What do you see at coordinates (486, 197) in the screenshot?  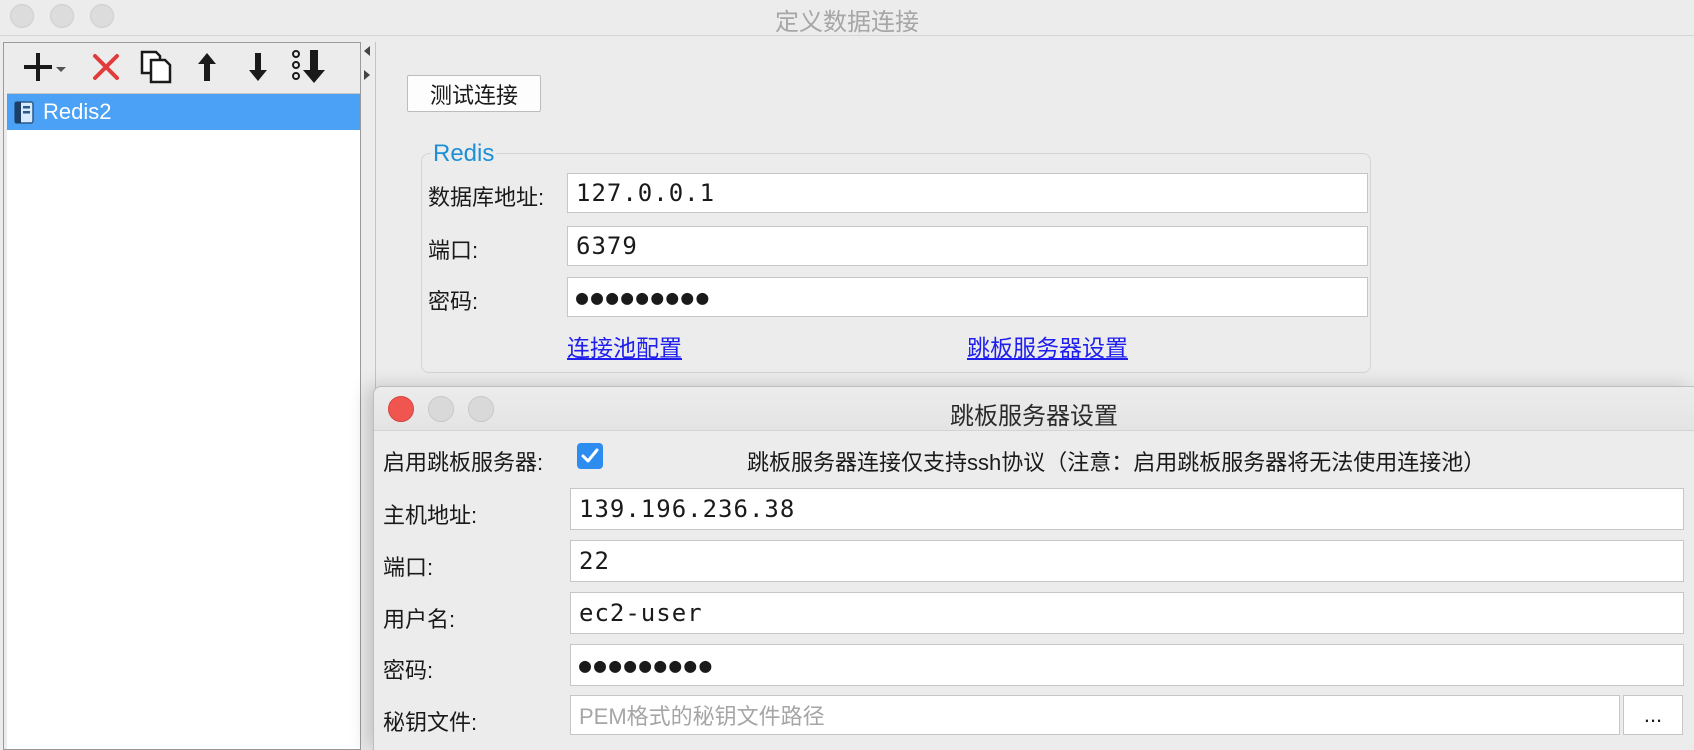 I see `db-host-label: 数据库地址:` at bounding box center [486, 197].